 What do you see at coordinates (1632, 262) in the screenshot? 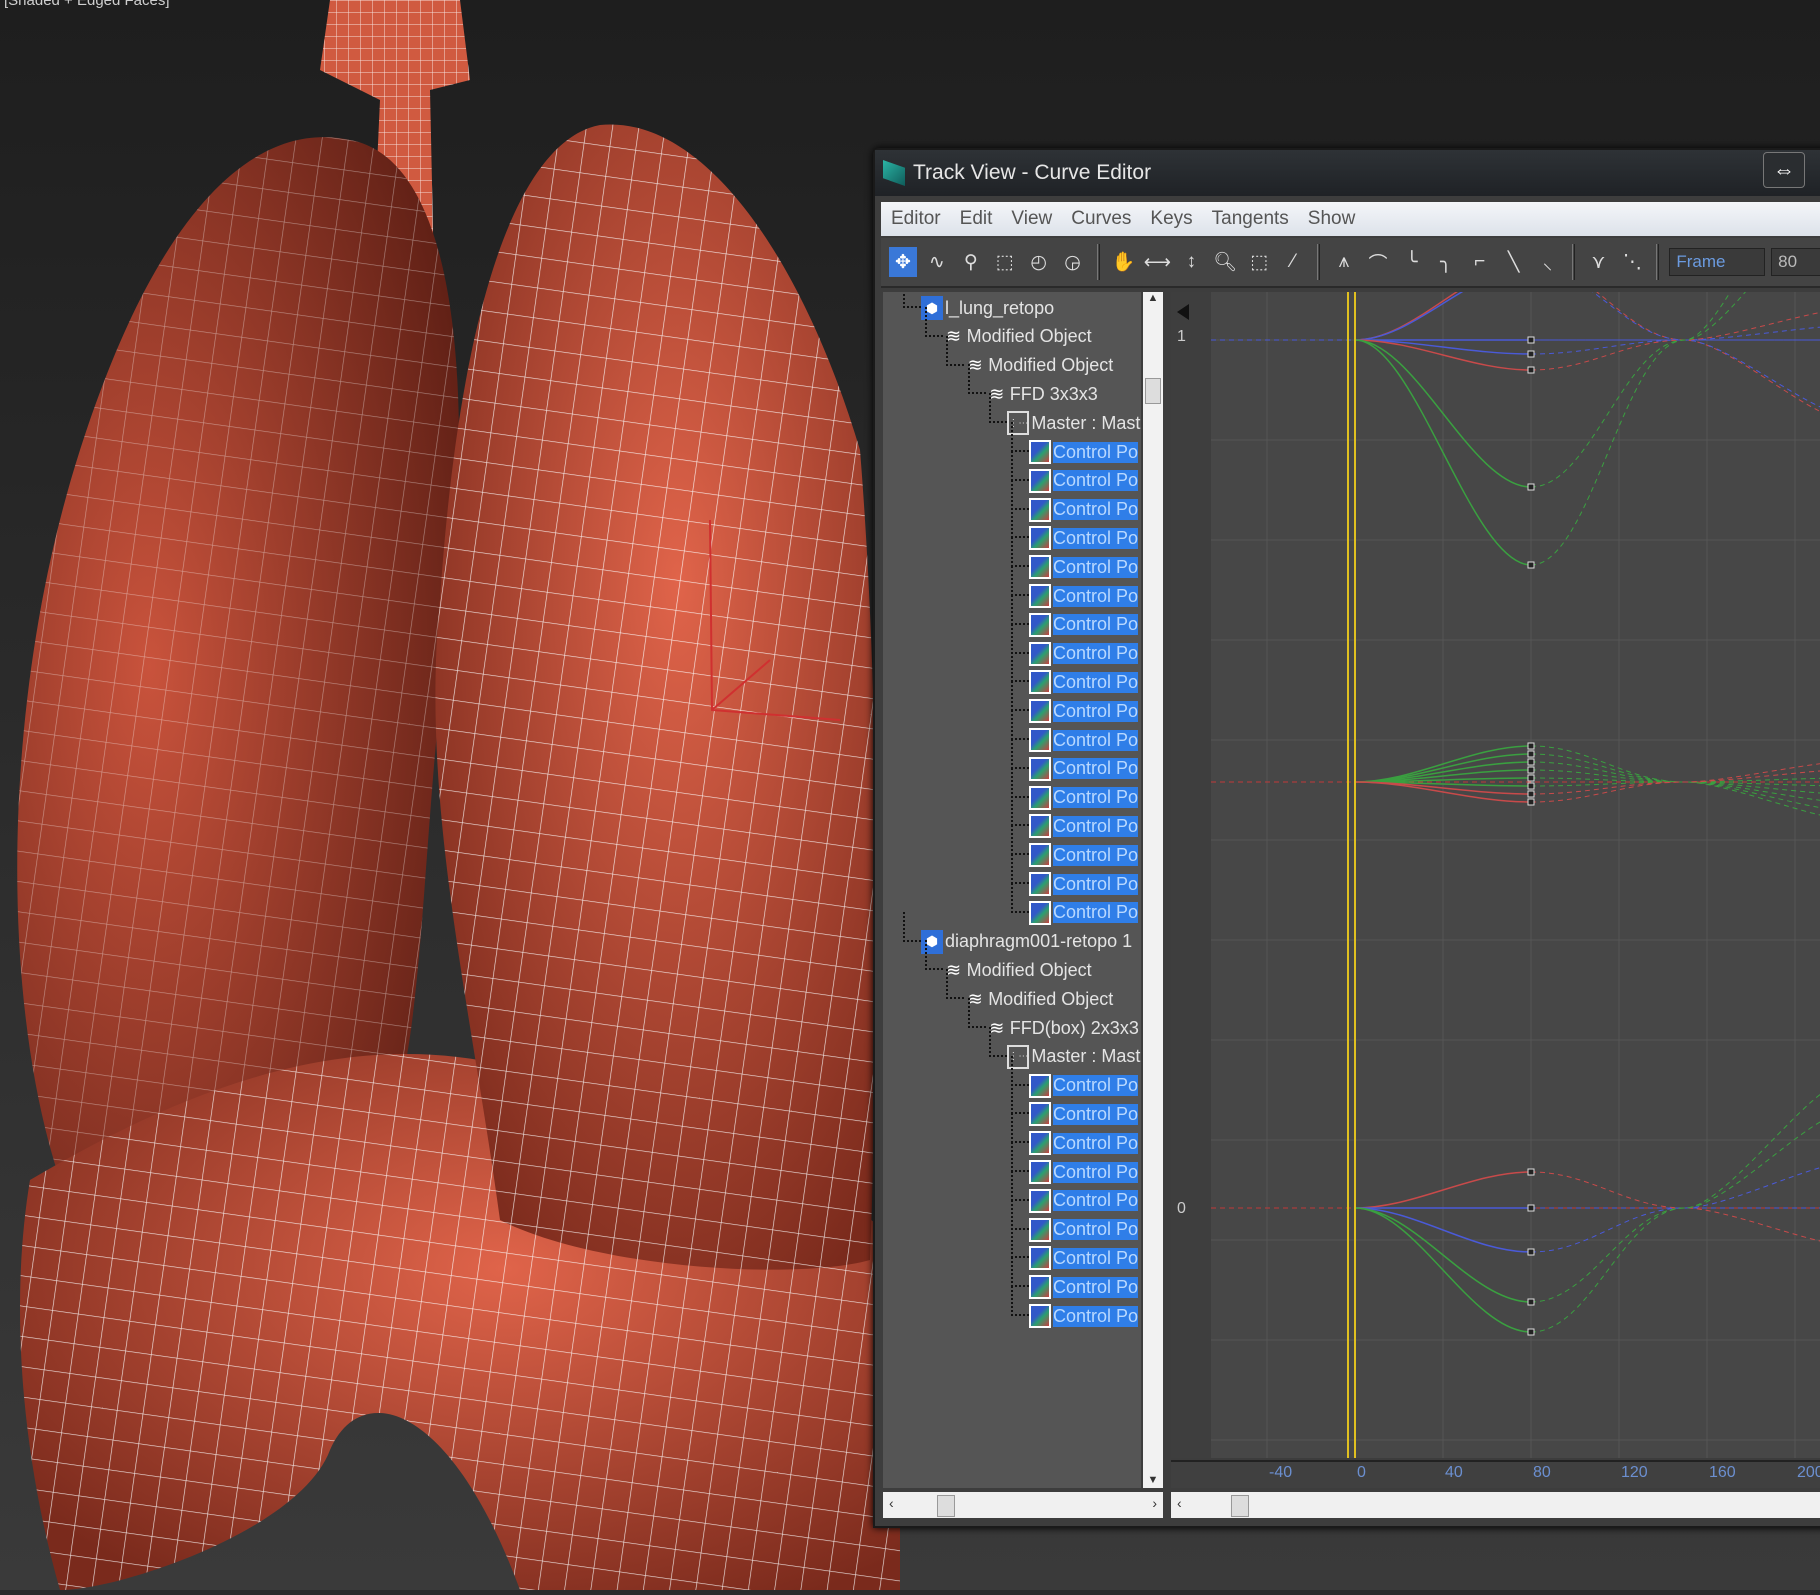
I see `unify-tangents-icon: ⋱` at bounding box center [1632, 262].